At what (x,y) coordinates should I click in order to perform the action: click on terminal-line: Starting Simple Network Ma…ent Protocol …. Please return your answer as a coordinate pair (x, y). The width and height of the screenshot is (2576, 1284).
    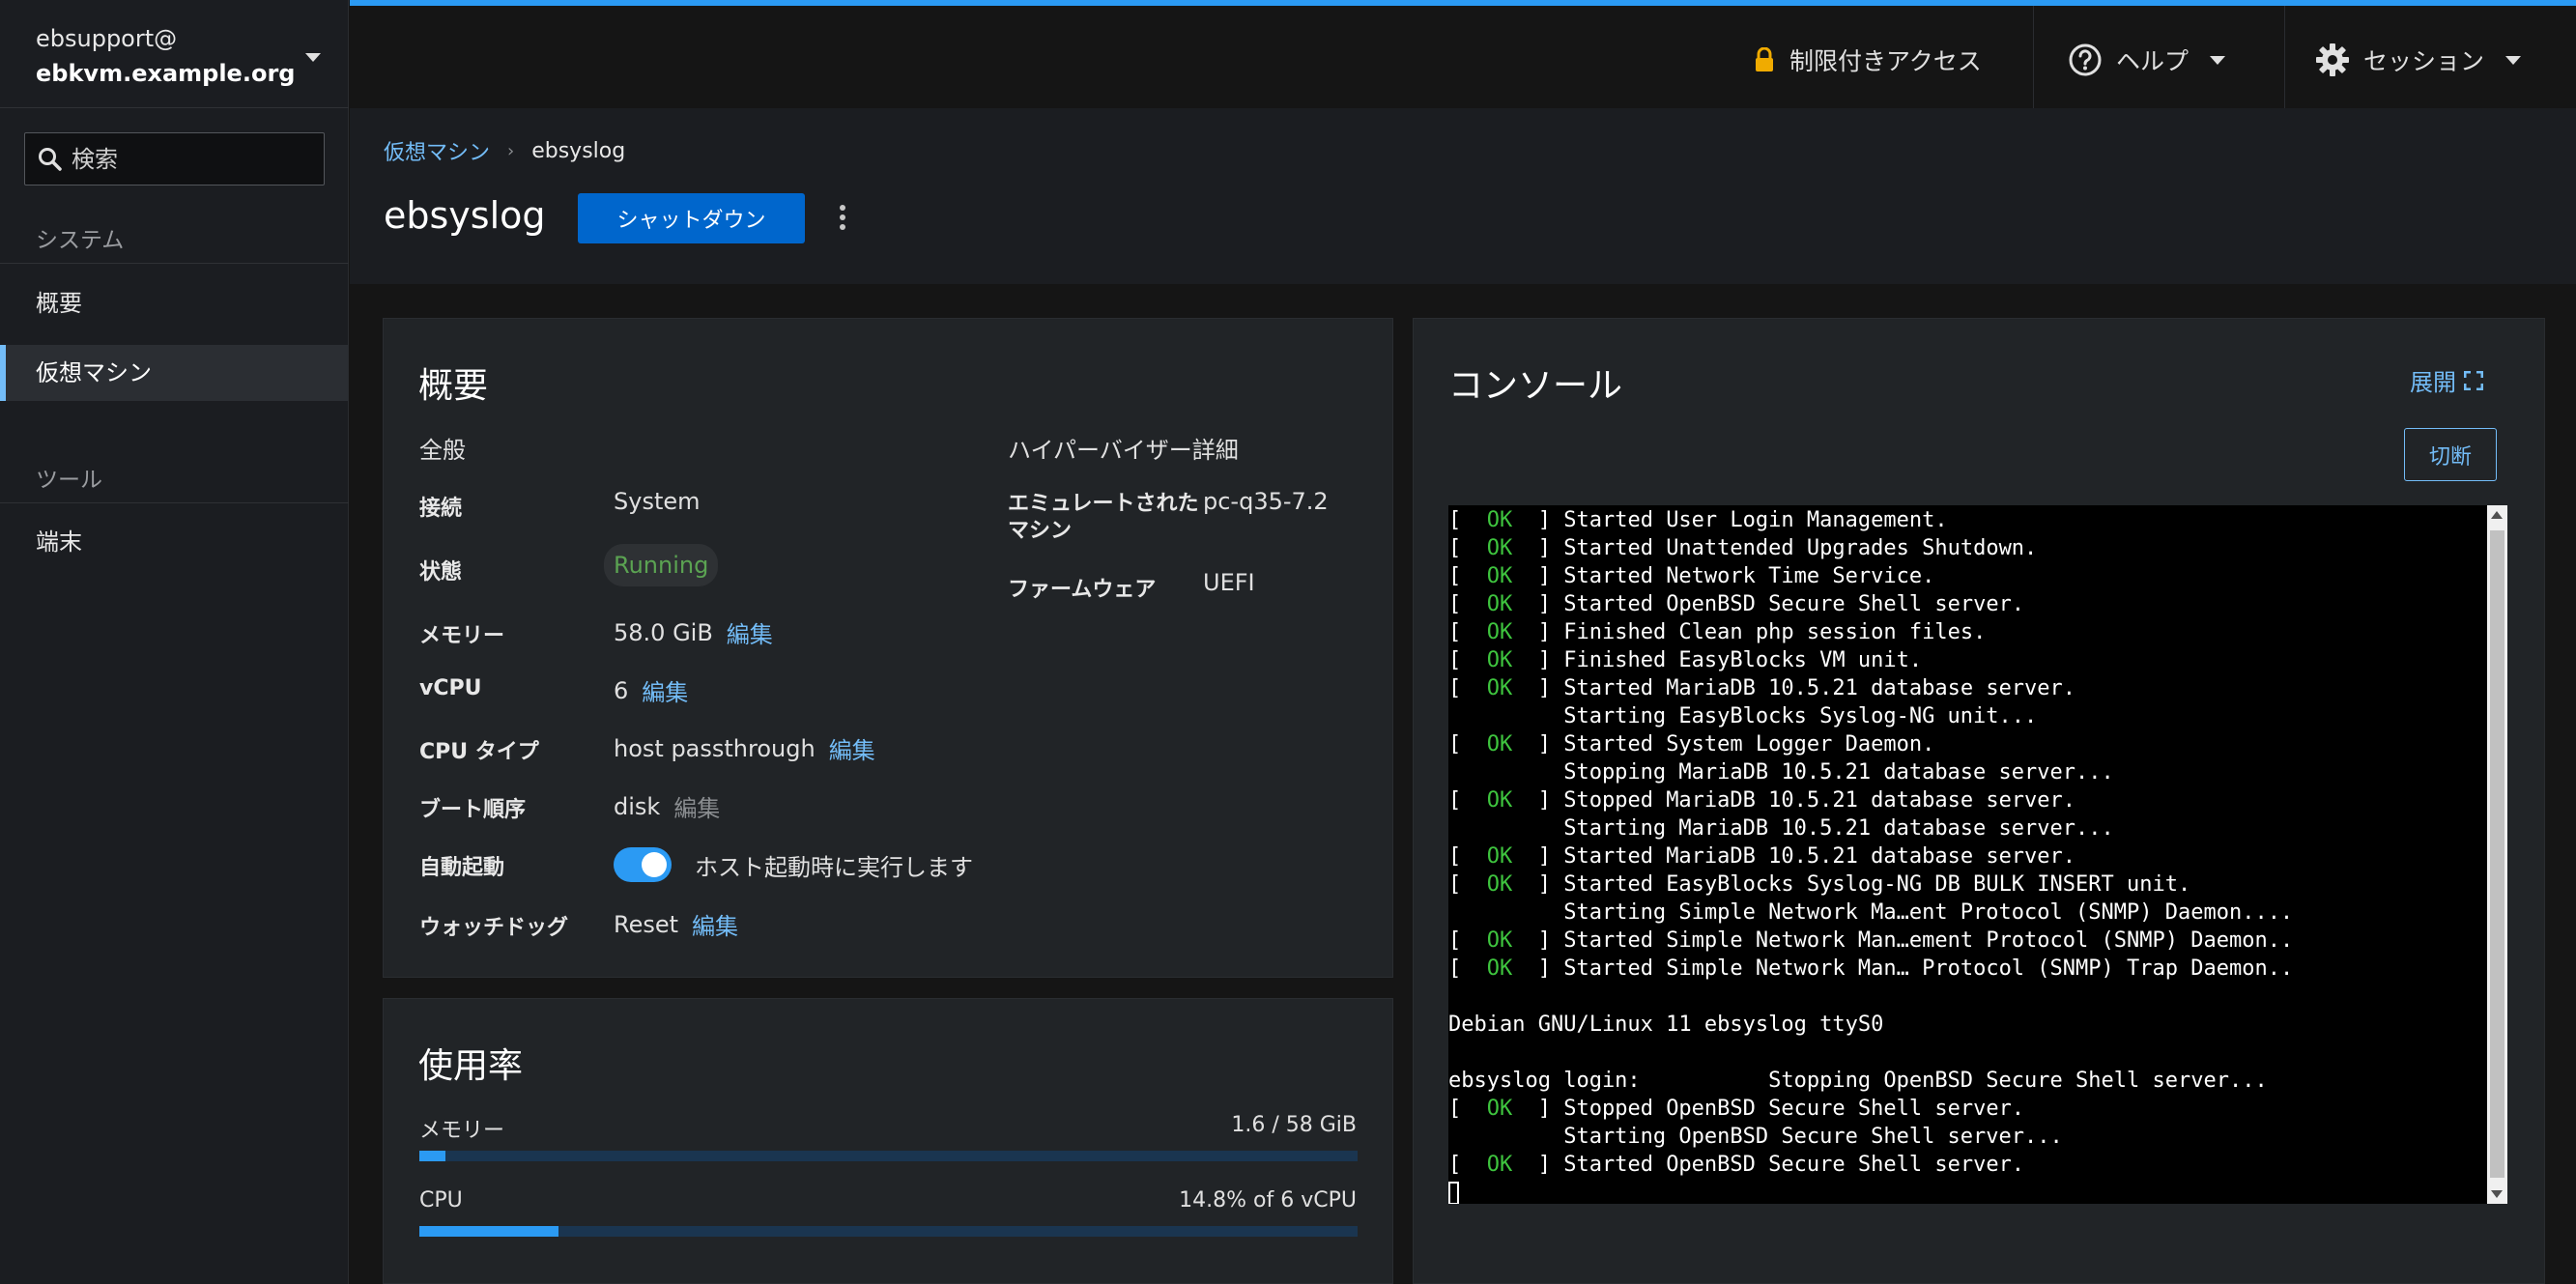
    Looking at the image, I should click on (1871, 912).